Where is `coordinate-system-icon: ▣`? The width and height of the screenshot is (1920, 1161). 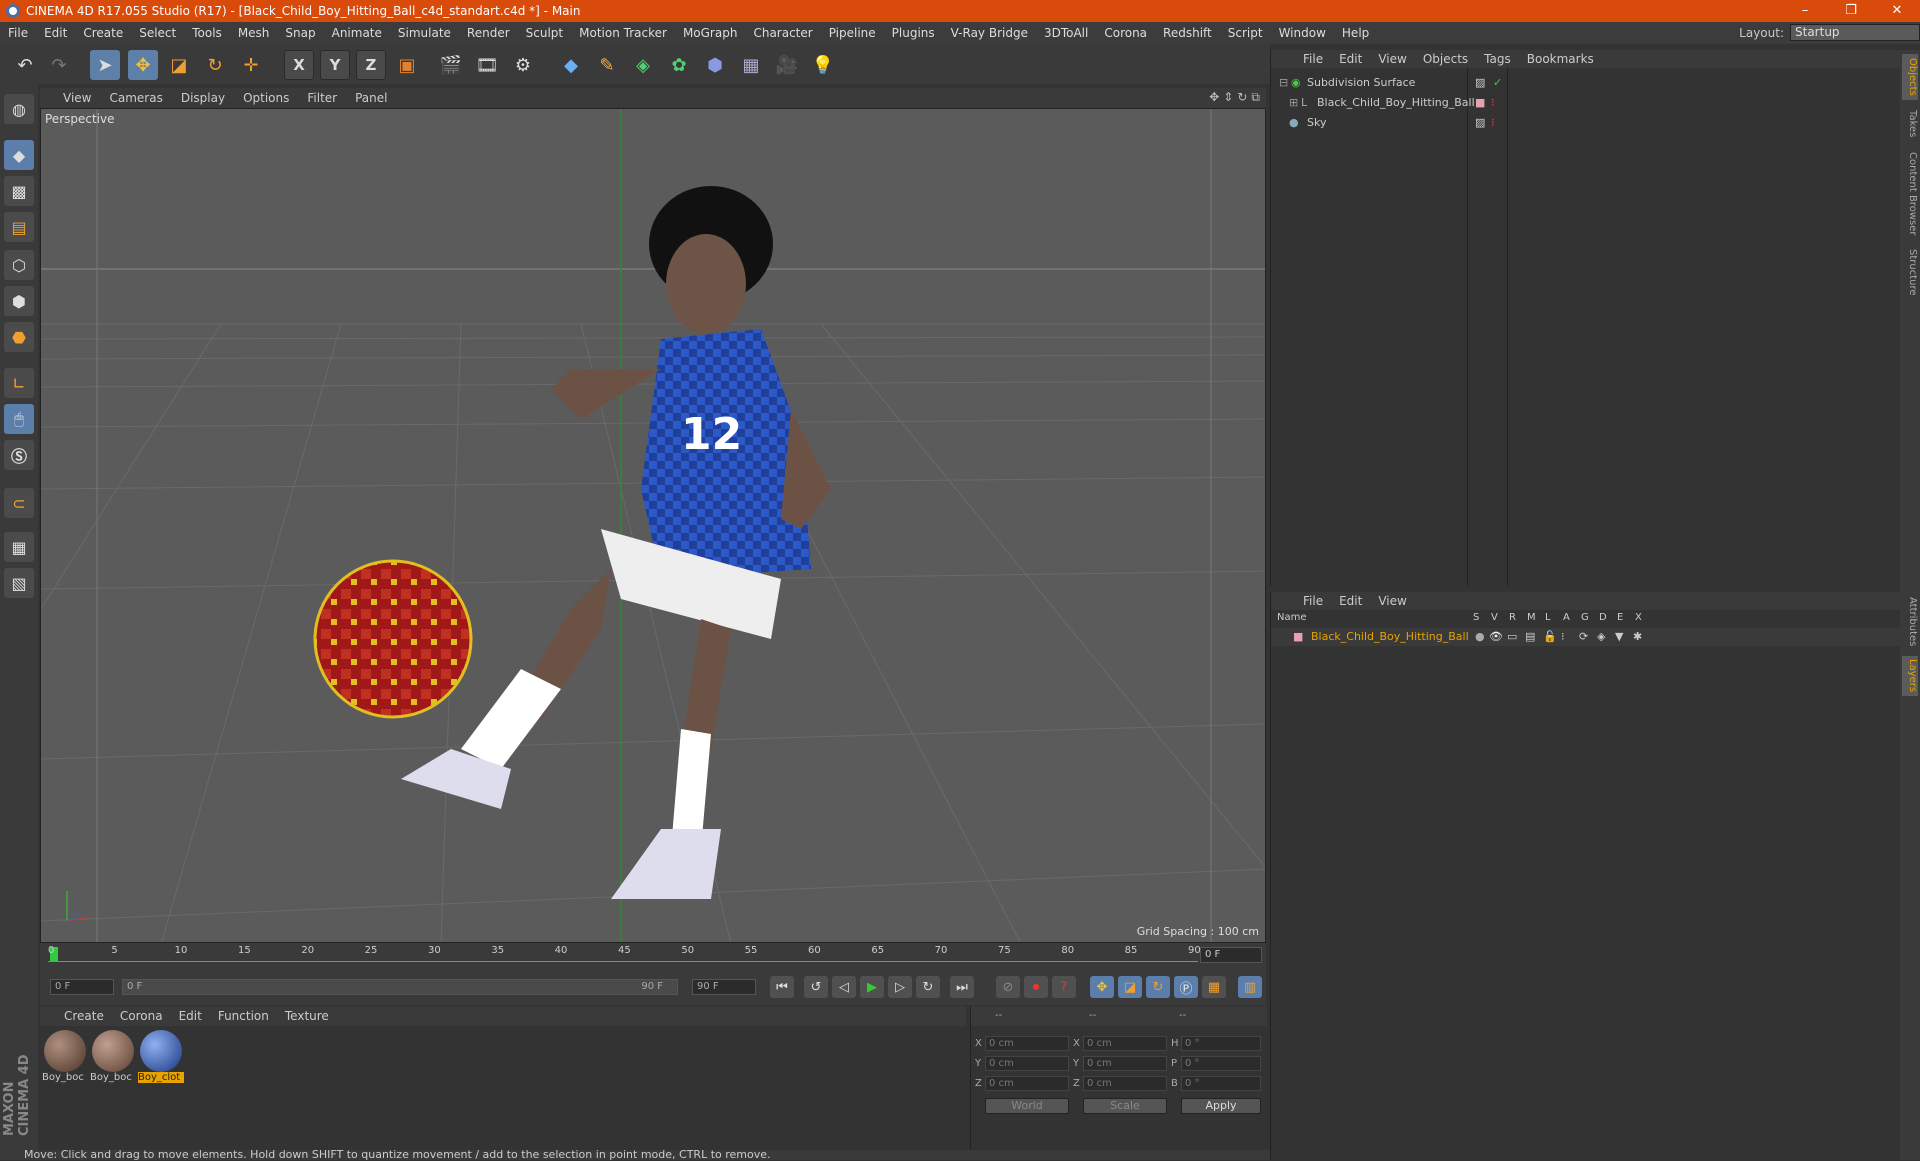
coordinate-system-icon: ▣ is located at coordinates (407, 65).